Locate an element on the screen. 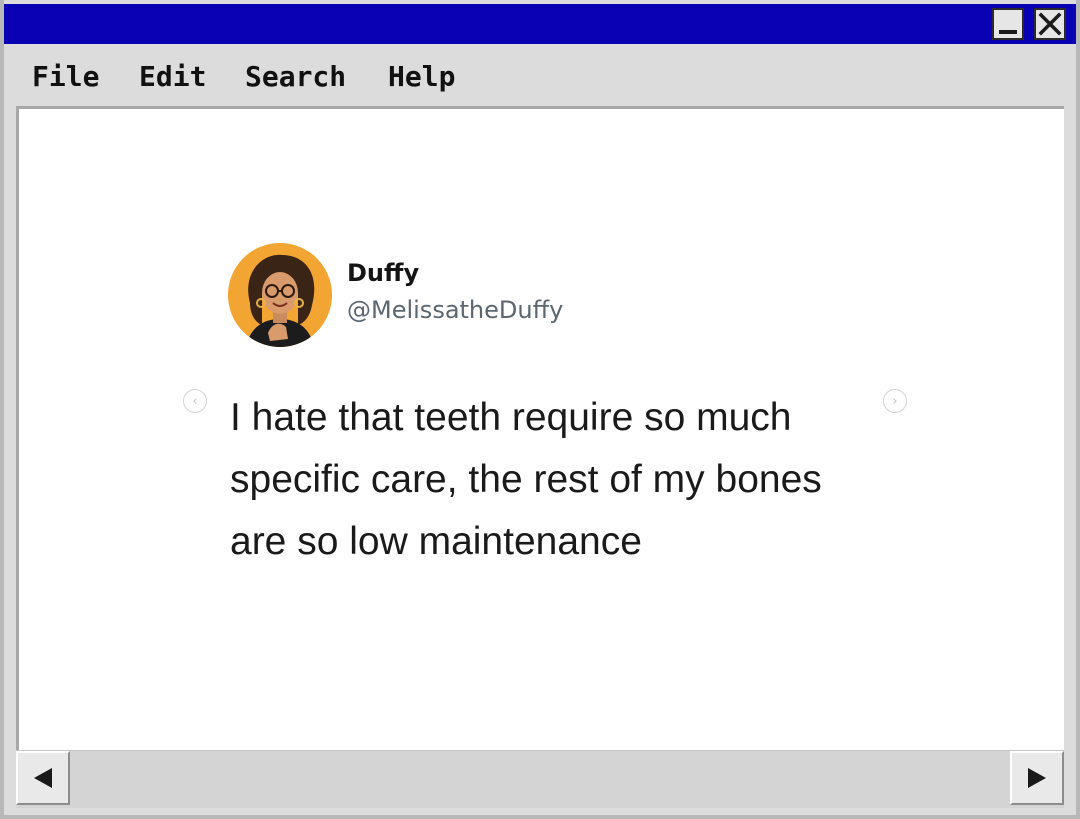  scroll-left-button is located at coordinates (43, 778).